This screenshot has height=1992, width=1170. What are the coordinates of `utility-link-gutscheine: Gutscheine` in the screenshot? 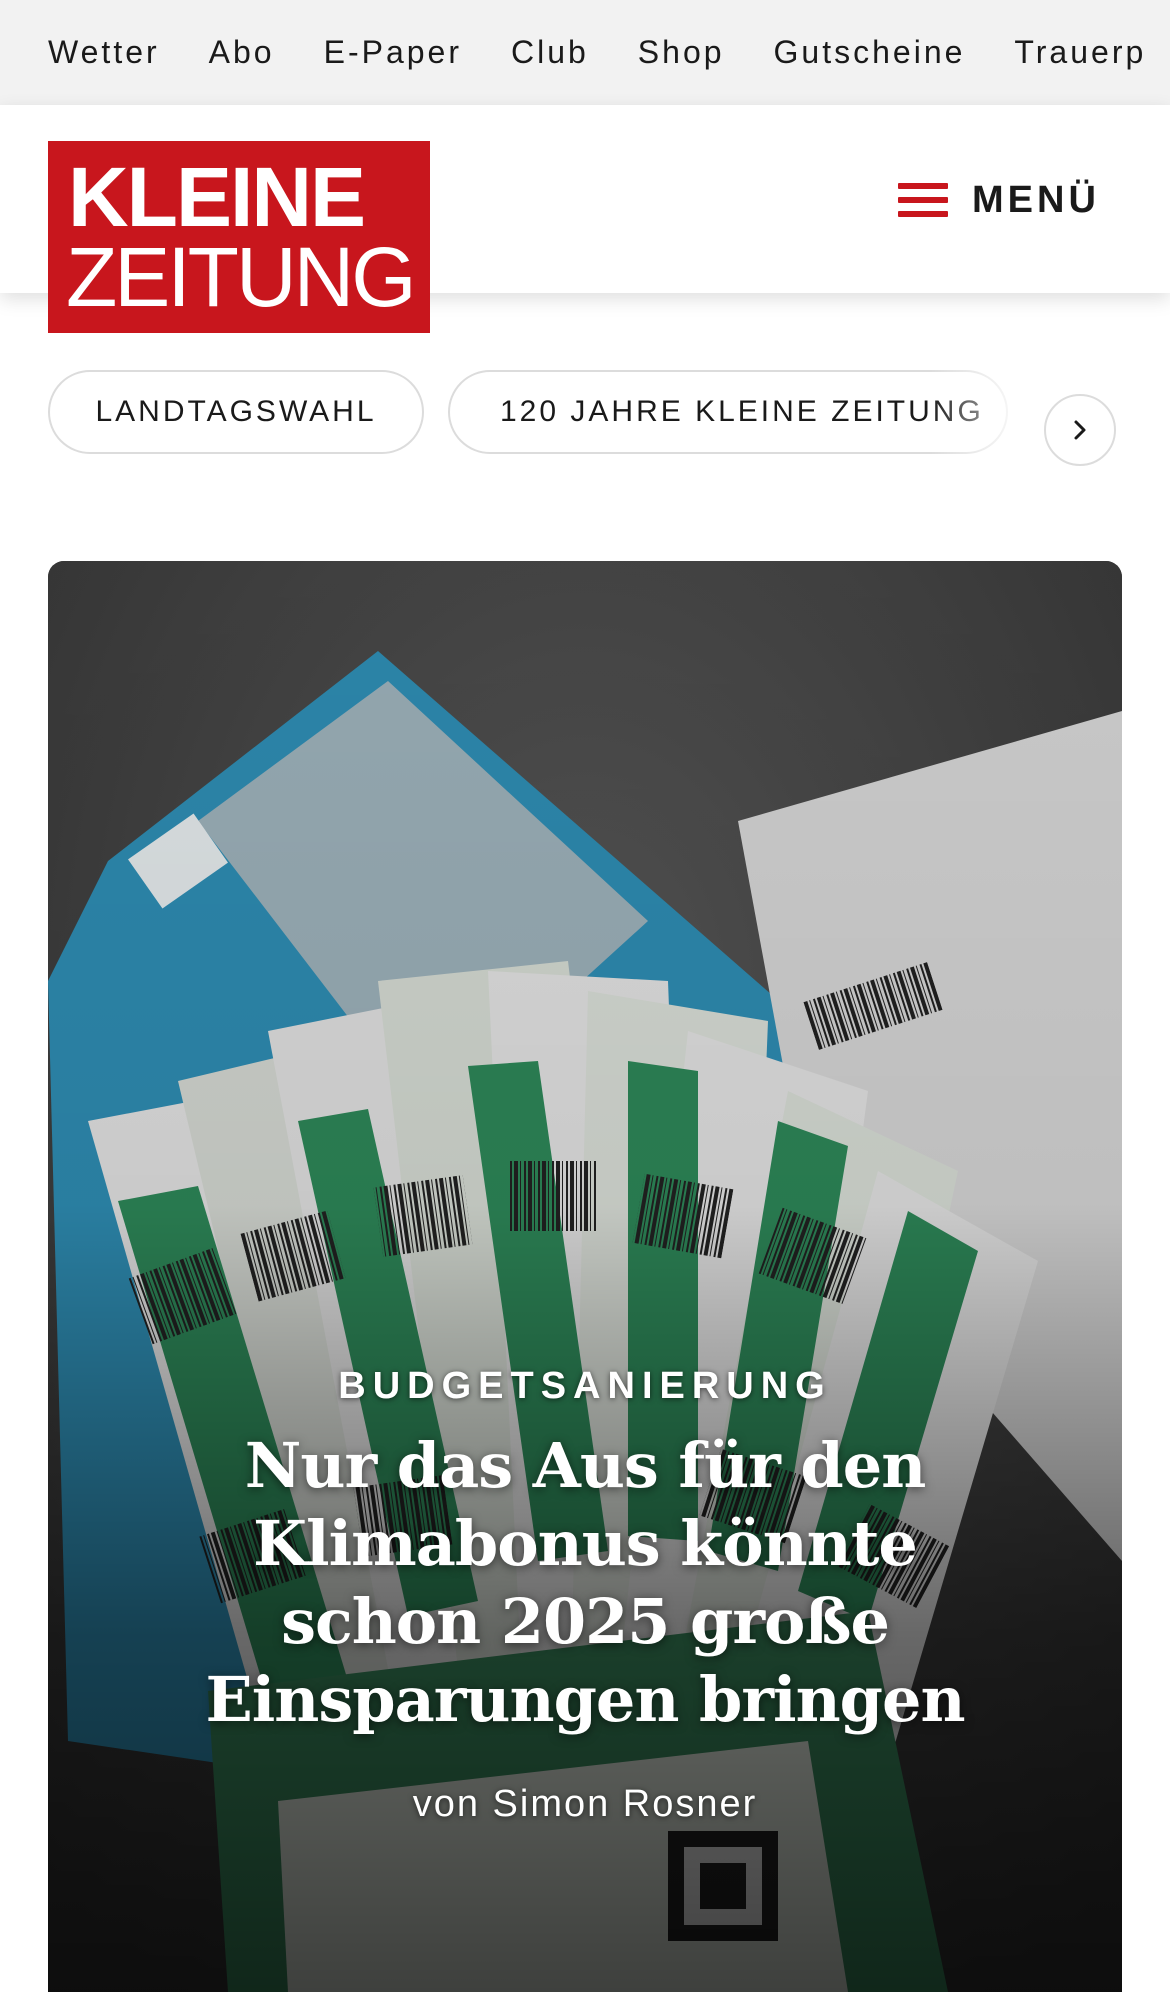 It's located at (870, 52).